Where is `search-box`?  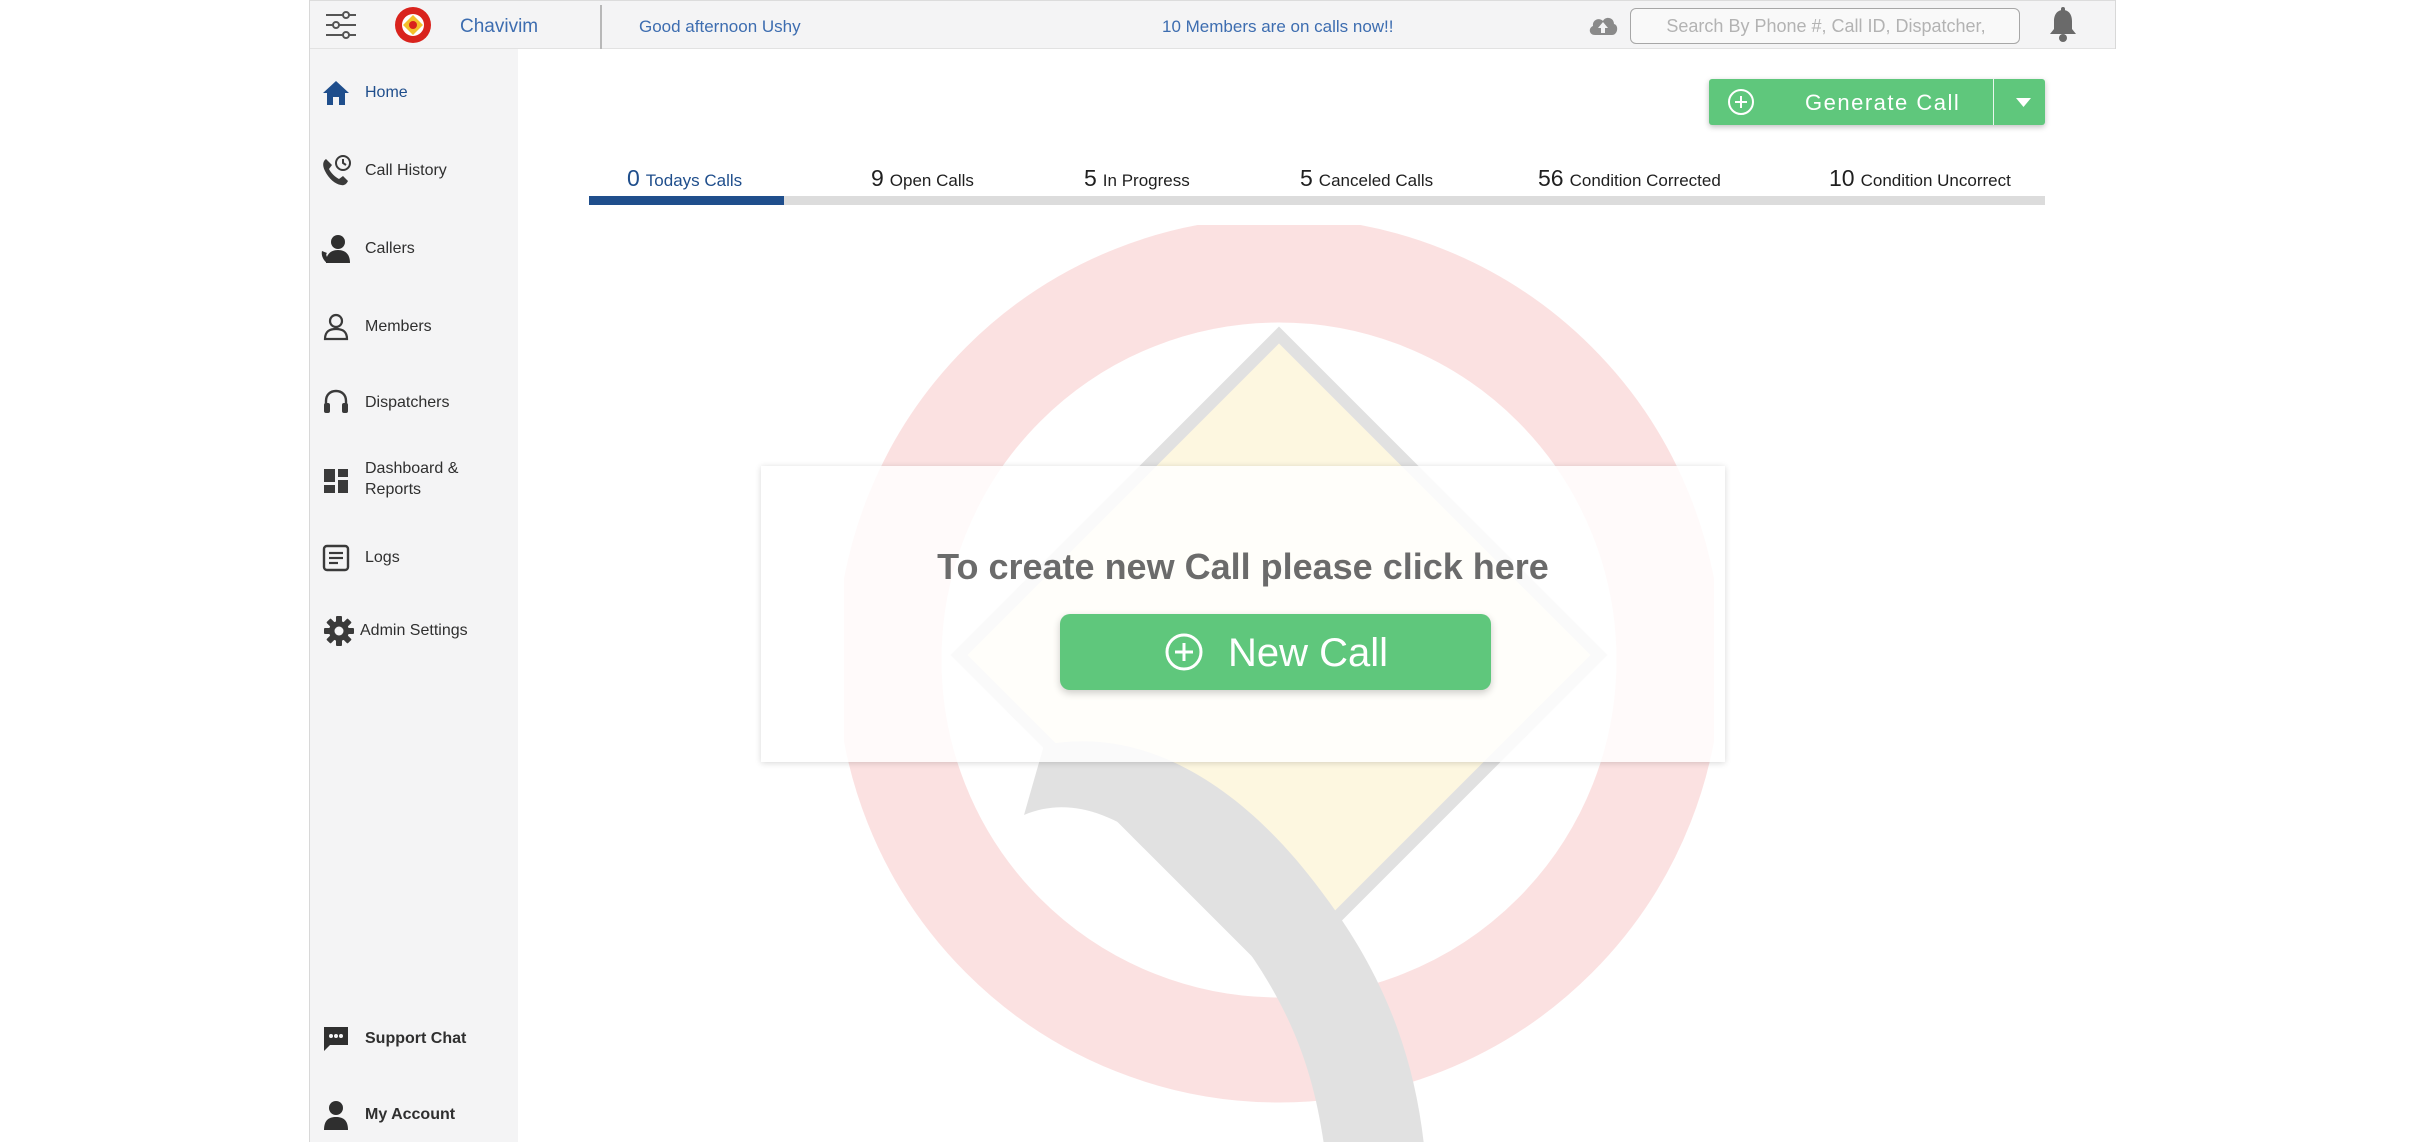
search-box is located at coordinates (1825, 26).